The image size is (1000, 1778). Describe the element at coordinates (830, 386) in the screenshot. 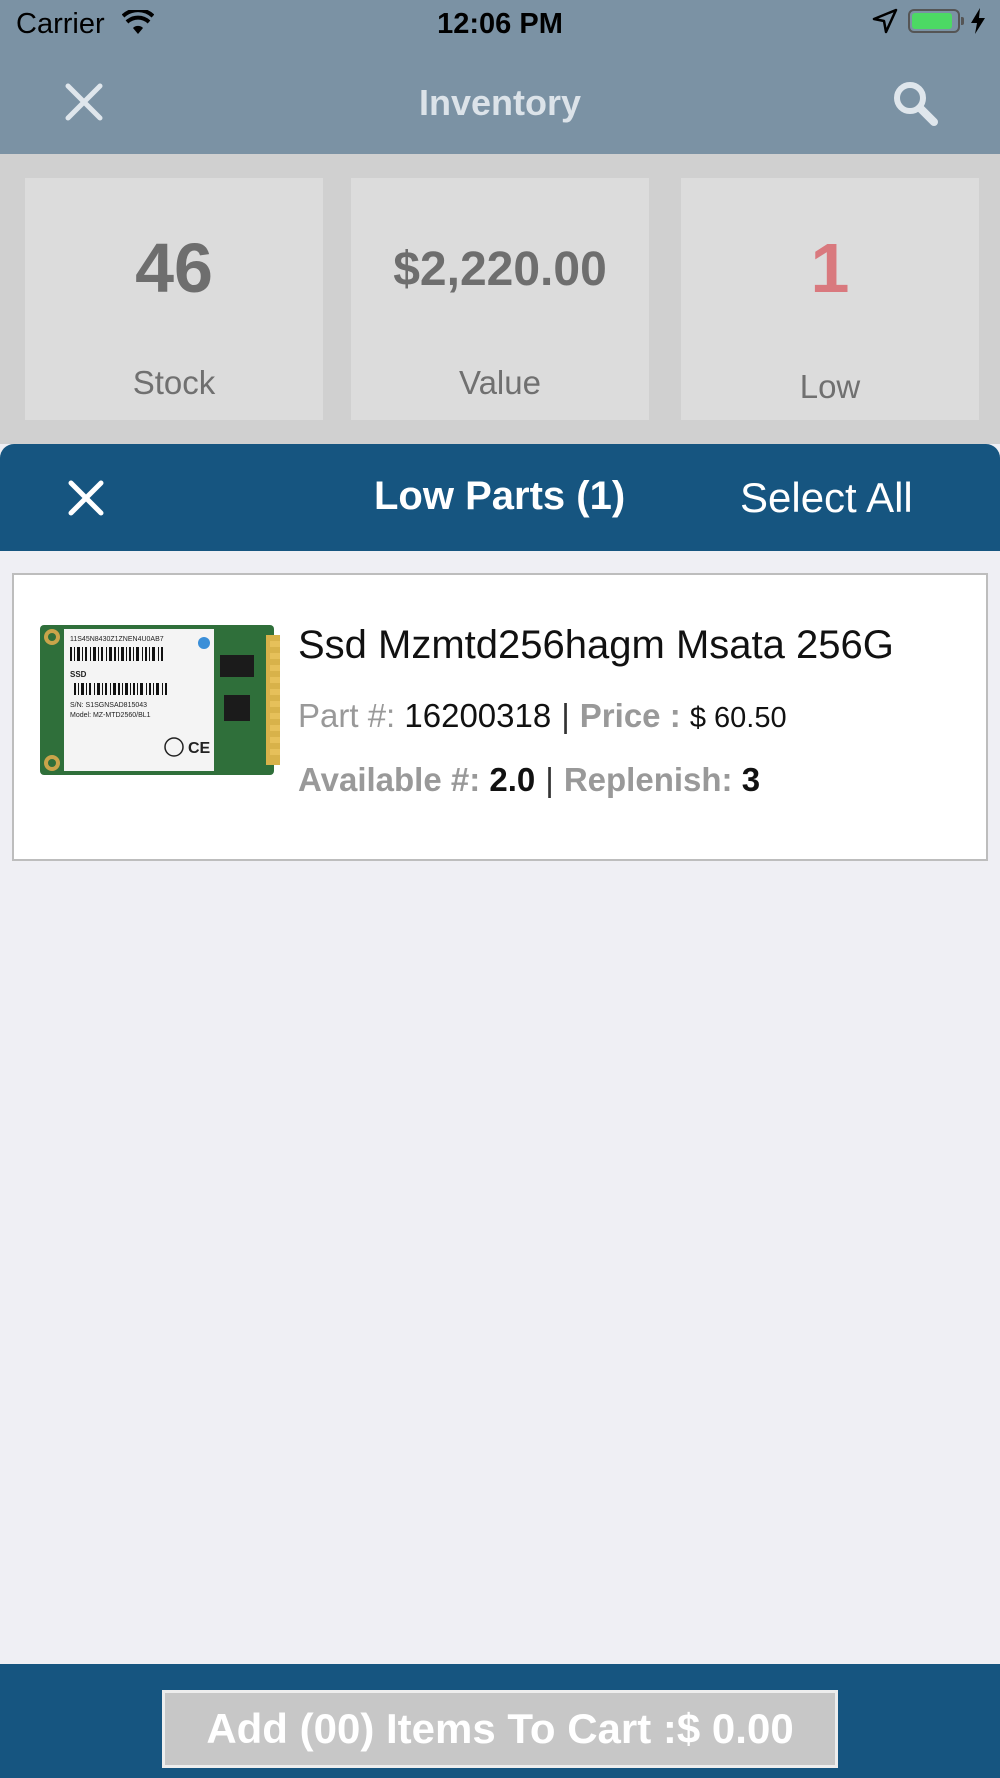

I see `low-label: Low` at that location.